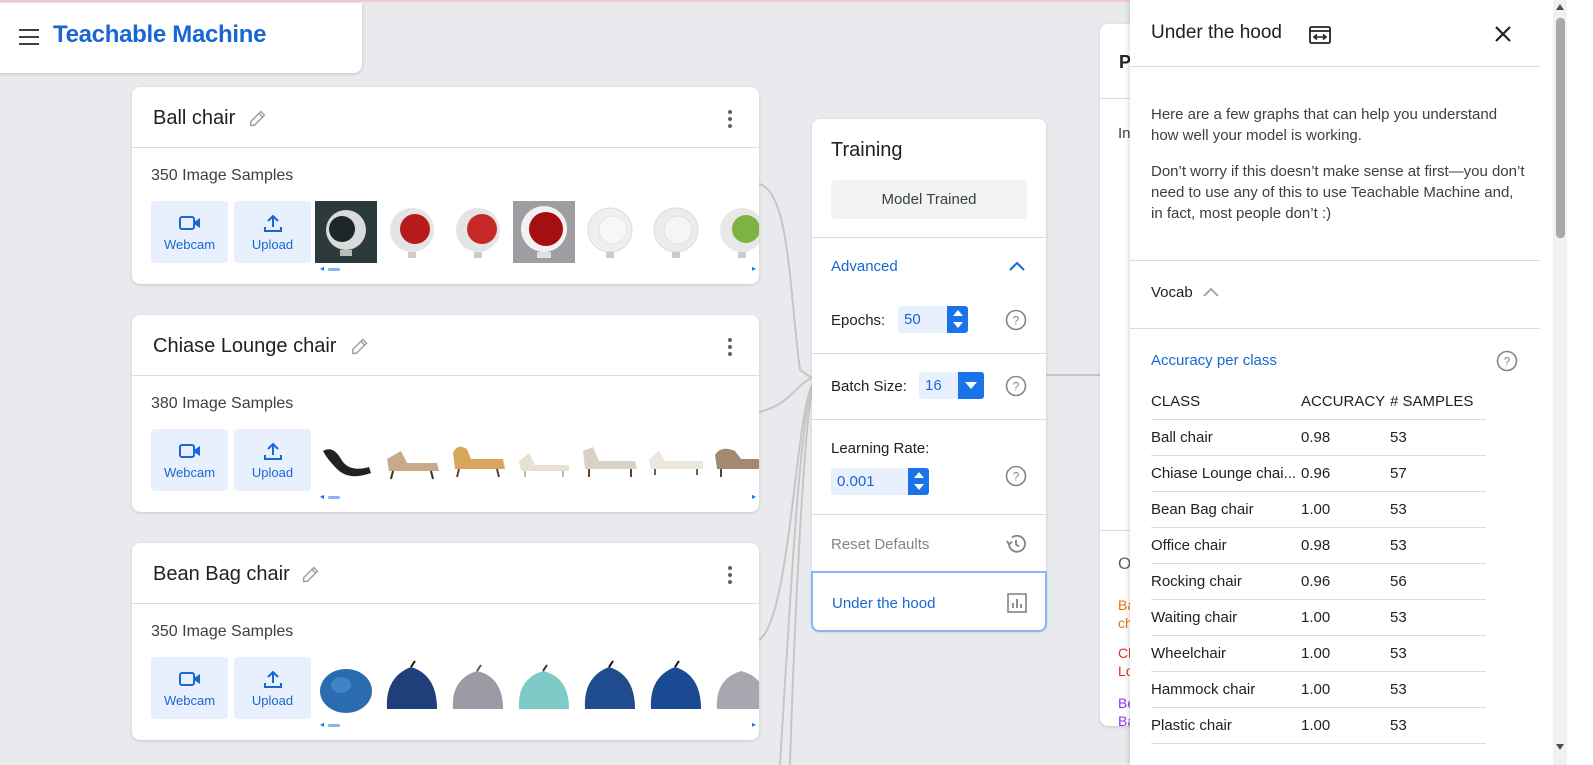 The width and height of the screenshot is (1593, 765). Describe the element at coordinates (194, 118) in the screenshot. I see `class-name: Ball chair` at that location.